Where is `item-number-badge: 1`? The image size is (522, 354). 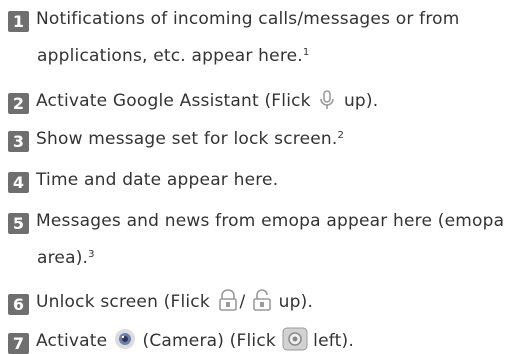
item-number-badge: 1 is located at coordinates (18, 21).